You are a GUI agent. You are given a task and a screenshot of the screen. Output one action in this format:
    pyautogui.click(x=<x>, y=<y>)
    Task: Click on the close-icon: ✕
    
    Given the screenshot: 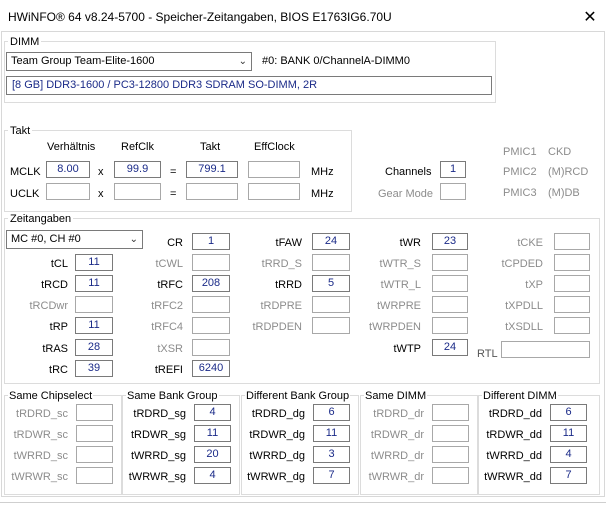 What is the action you would take?
    pyautogui.click(x=590, y=17)
    